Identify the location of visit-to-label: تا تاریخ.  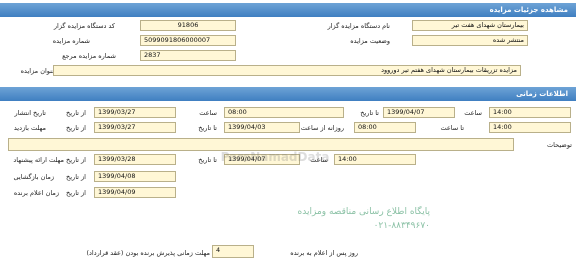
(207, 128).